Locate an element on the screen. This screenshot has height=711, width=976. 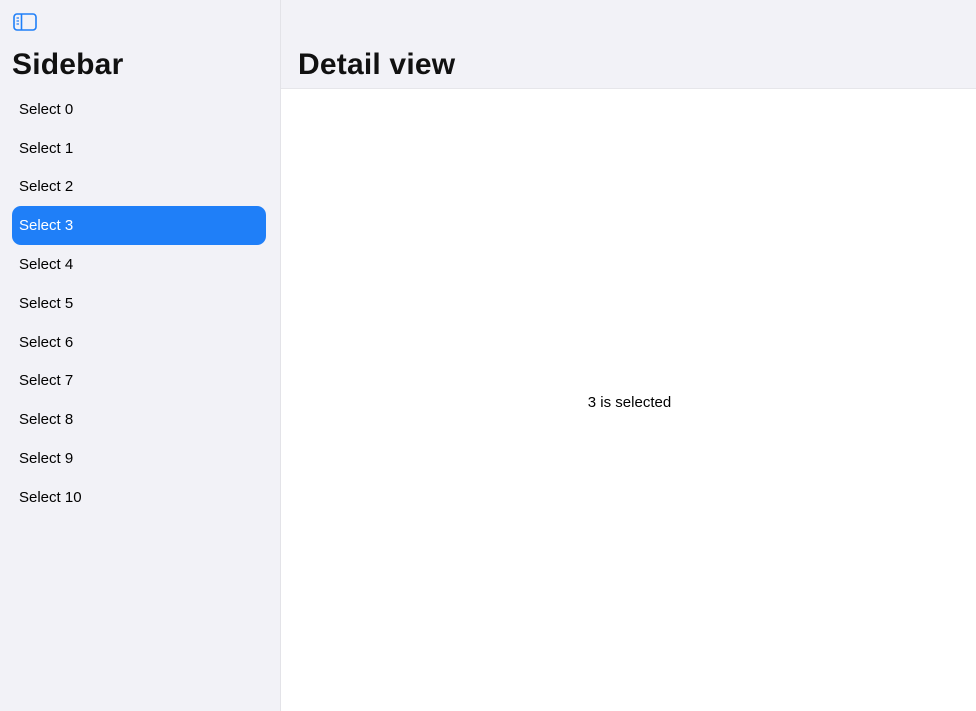
sidebar-item-select-2: Select 2 is located at coordinates (139, 187).